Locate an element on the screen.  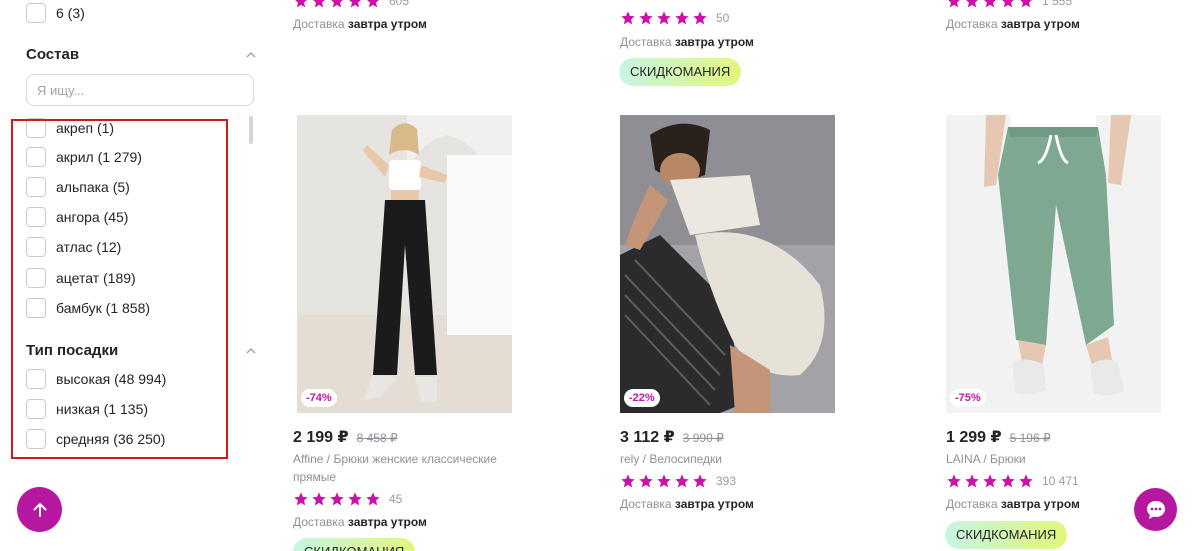
product-card-top: 50 is located at coordinates (750, 18).